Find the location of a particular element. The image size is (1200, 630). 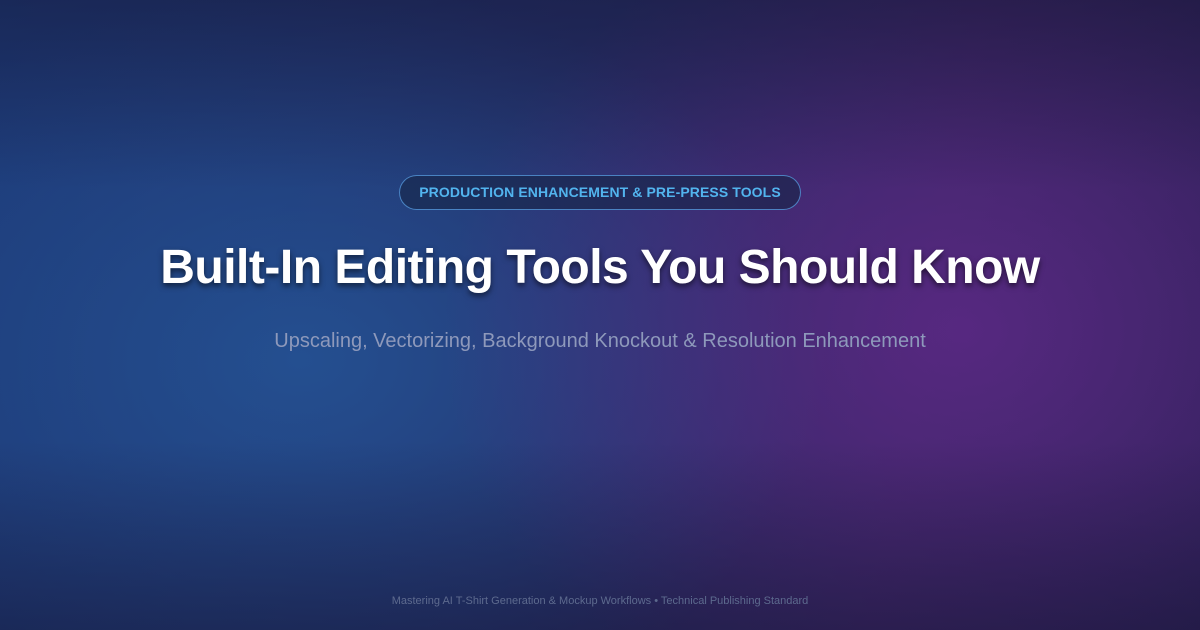

page-title: Built-In Editing Tools You Should Know is located at coordinates (600, 267).